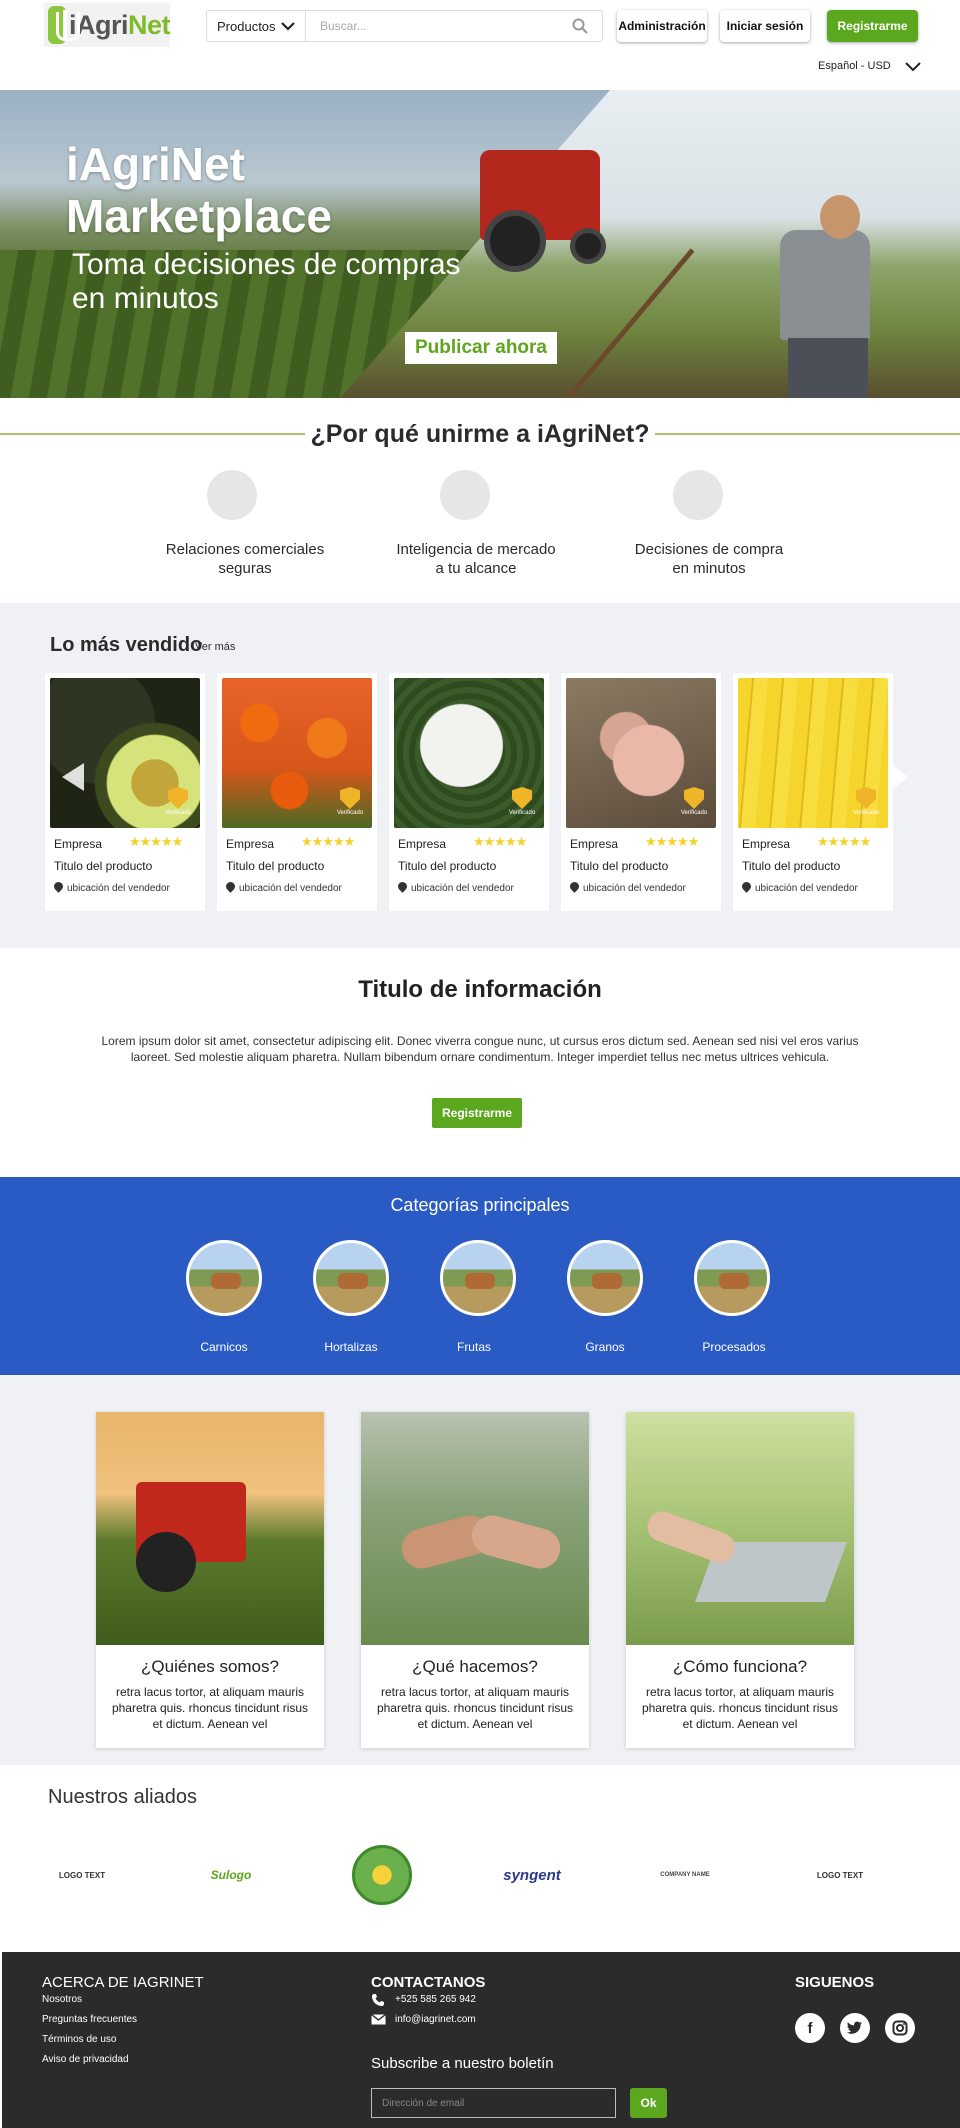 This screenshot has height=2128, width=960. I want to click on carousel-prev-arrow-icon, so click(73, 777).